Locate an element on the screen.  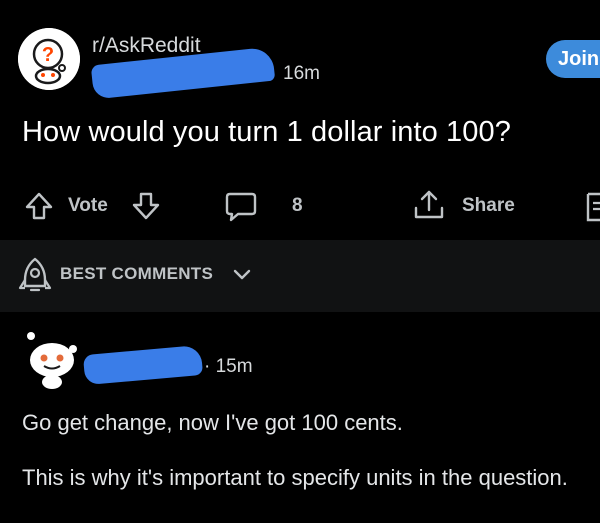
downvote-icon is located at coordinates (146, 208).